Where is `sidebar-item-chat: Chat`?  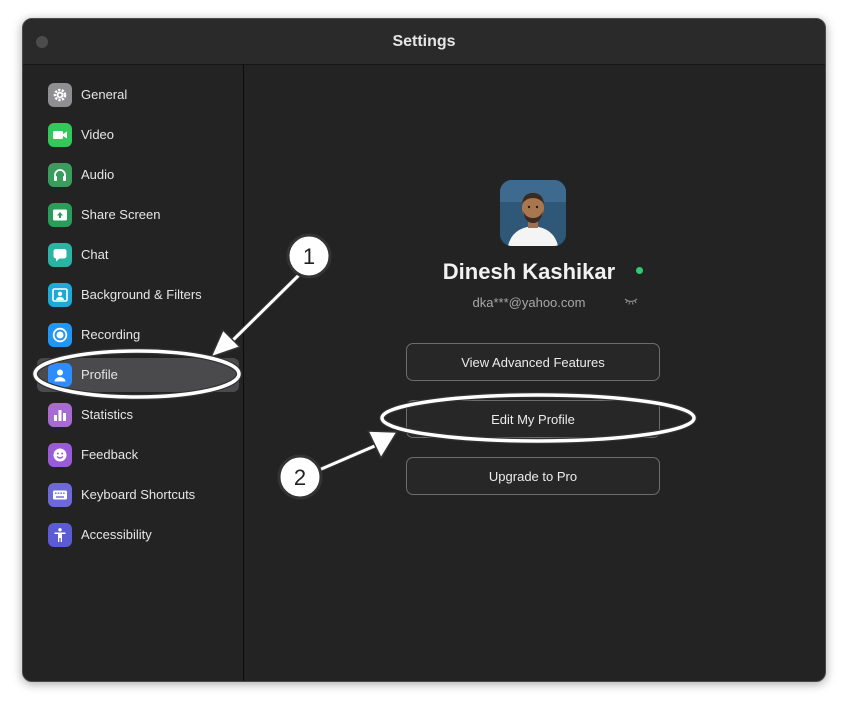
sidebar-item-chat: Chat is located at coordinates (138, 255).